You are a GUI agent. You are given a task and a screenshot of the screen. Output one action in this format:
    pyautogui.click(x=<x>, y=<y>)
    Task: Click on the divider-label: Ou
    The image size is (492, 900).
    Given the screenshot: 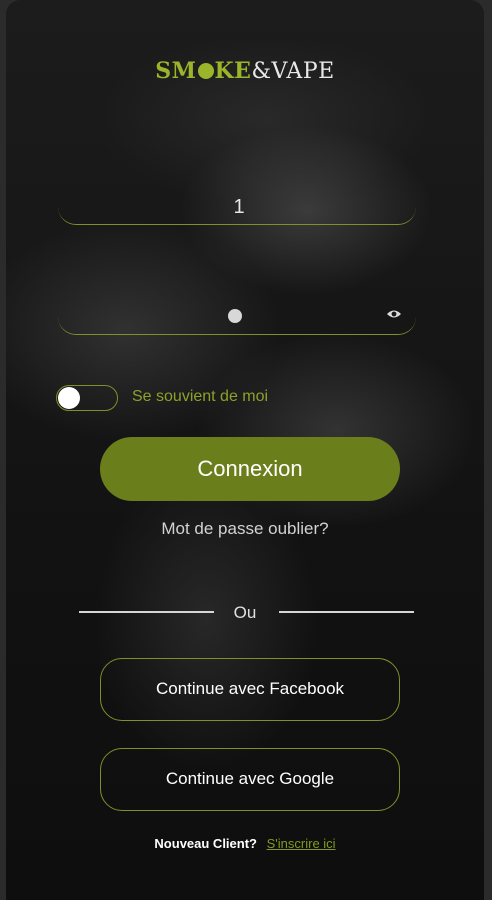 What is the action you would take?
    pyautogui.click(x=245, y=612)
    